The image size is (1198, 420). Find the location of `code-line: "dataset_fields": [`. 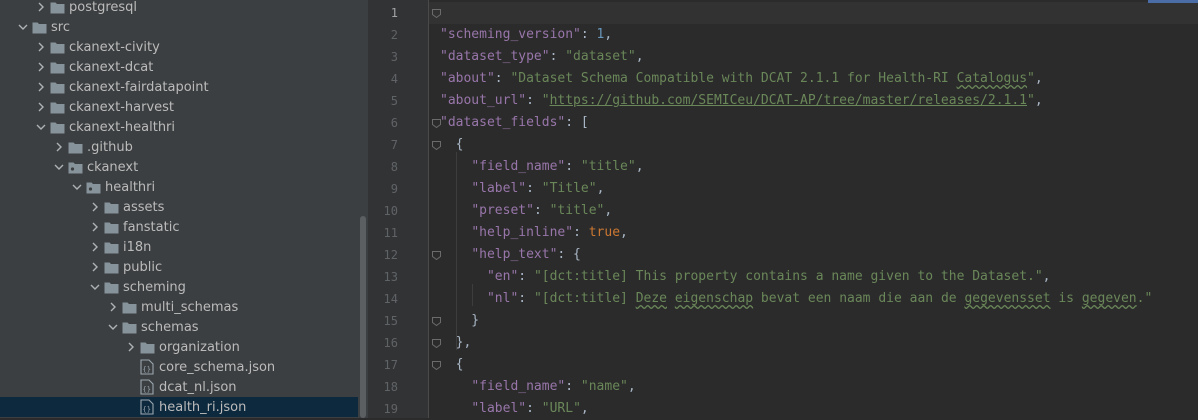

code-line: "dataset_fields": [ is located at coordinates (514, 123).